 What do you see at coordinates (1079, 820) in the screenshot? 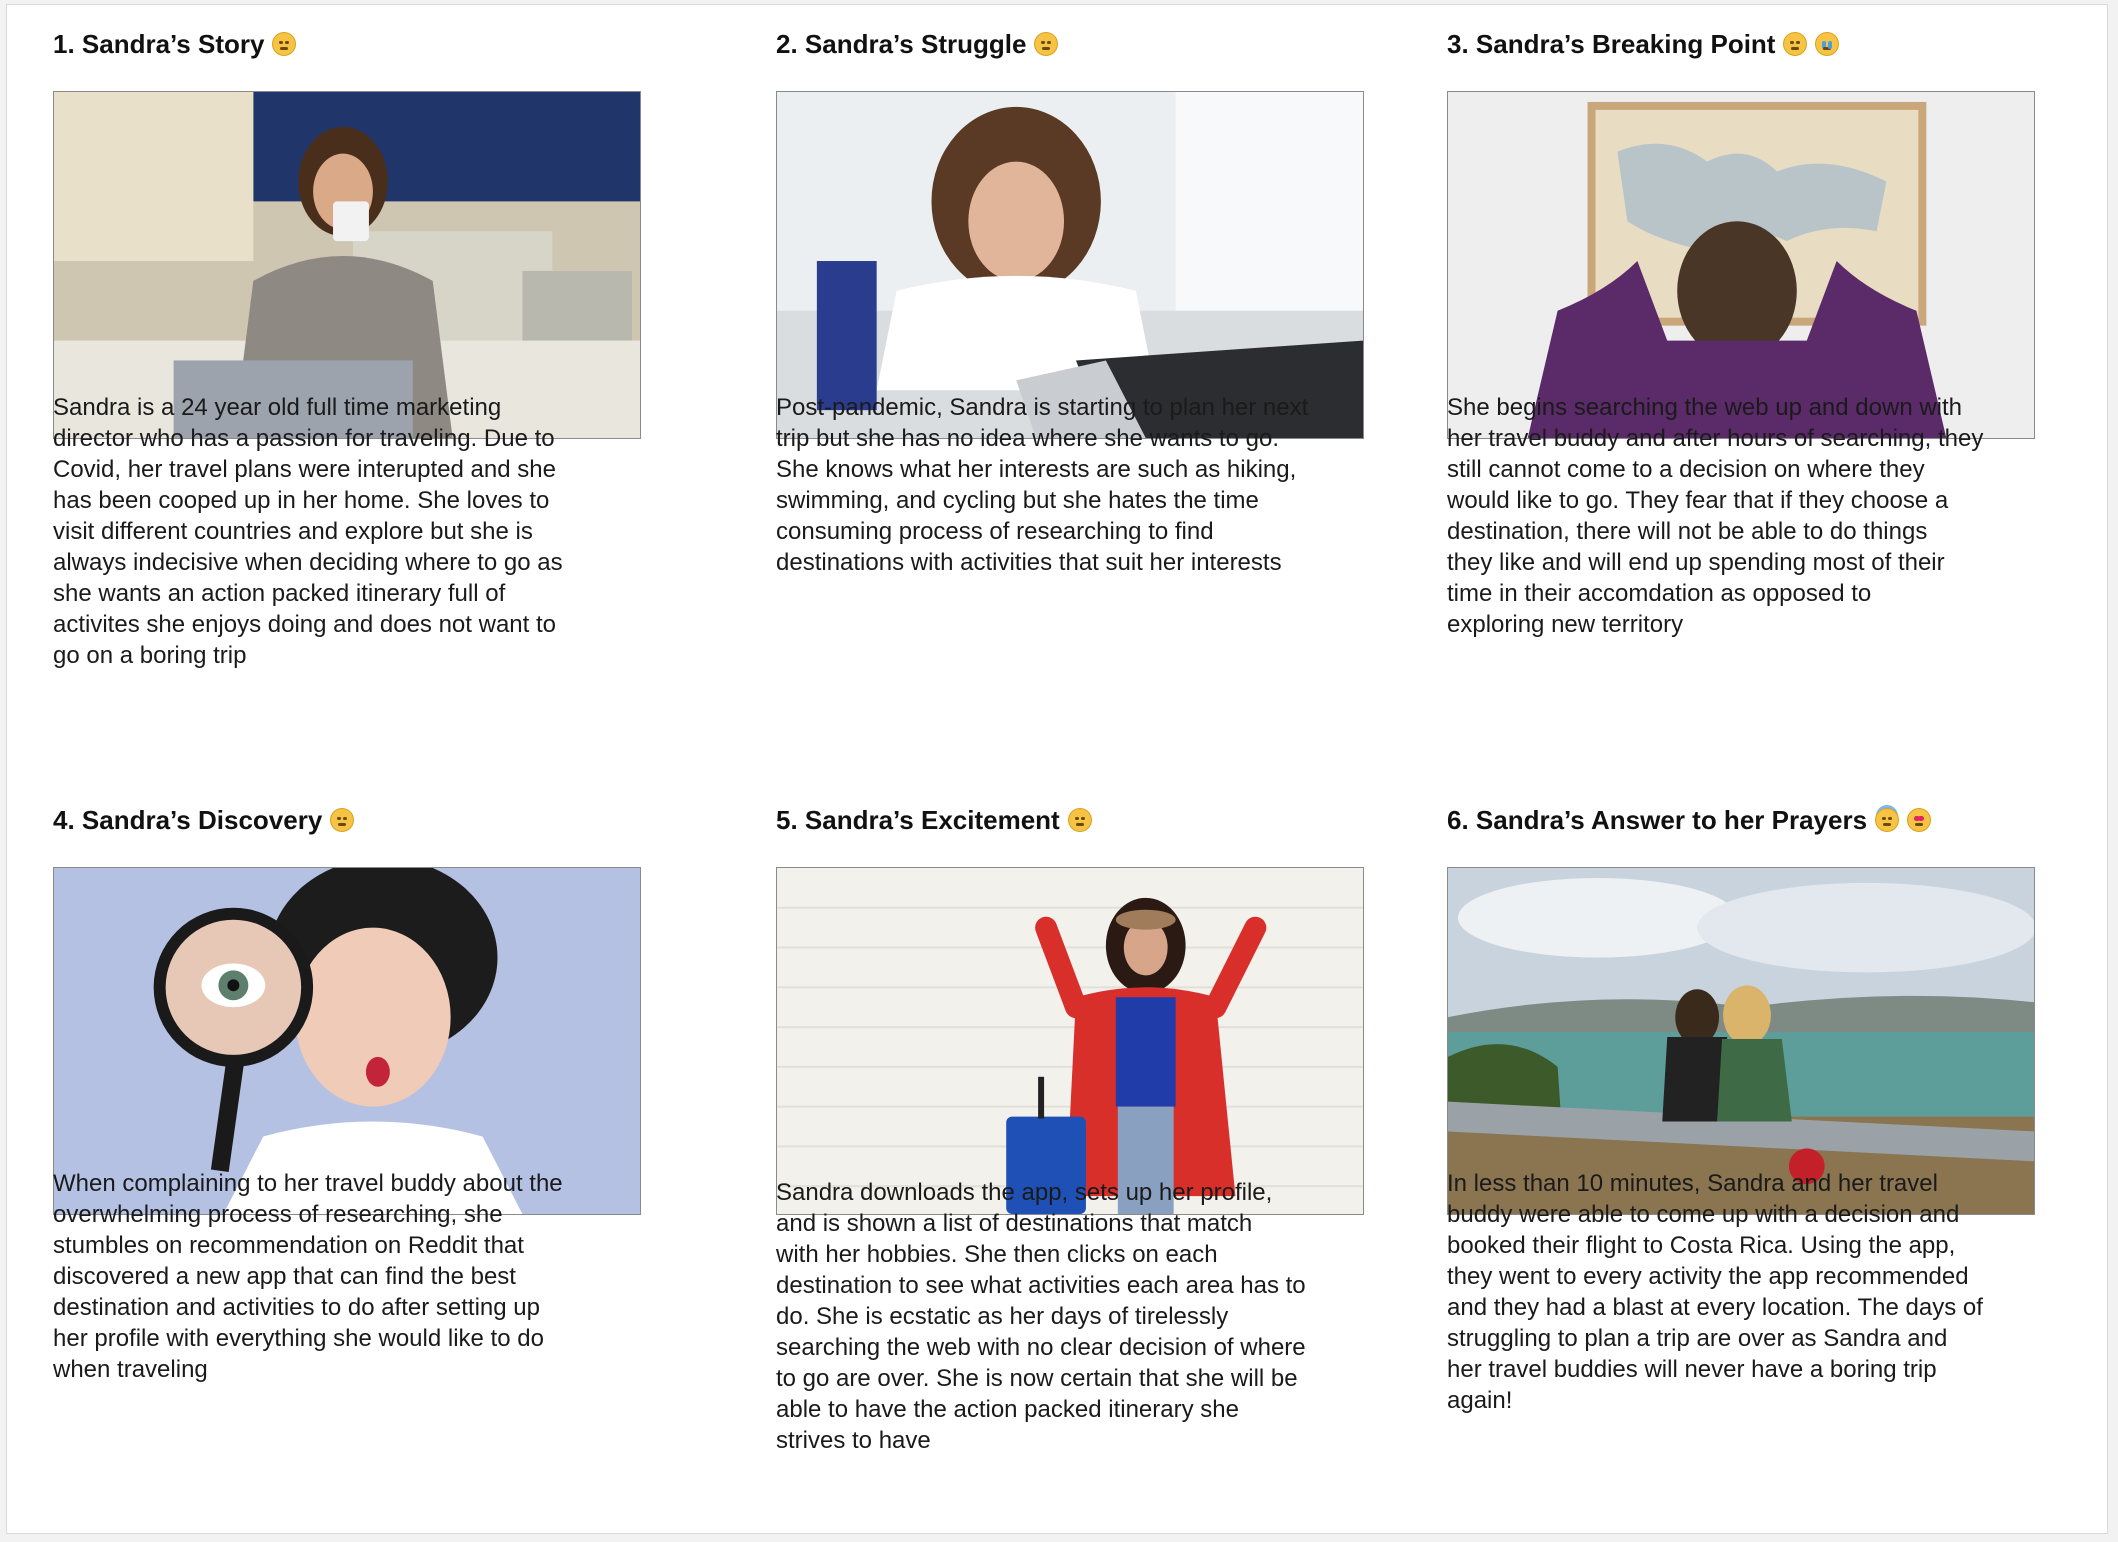
I see `hugging-face-icon` at bounding box center [1079, 820].